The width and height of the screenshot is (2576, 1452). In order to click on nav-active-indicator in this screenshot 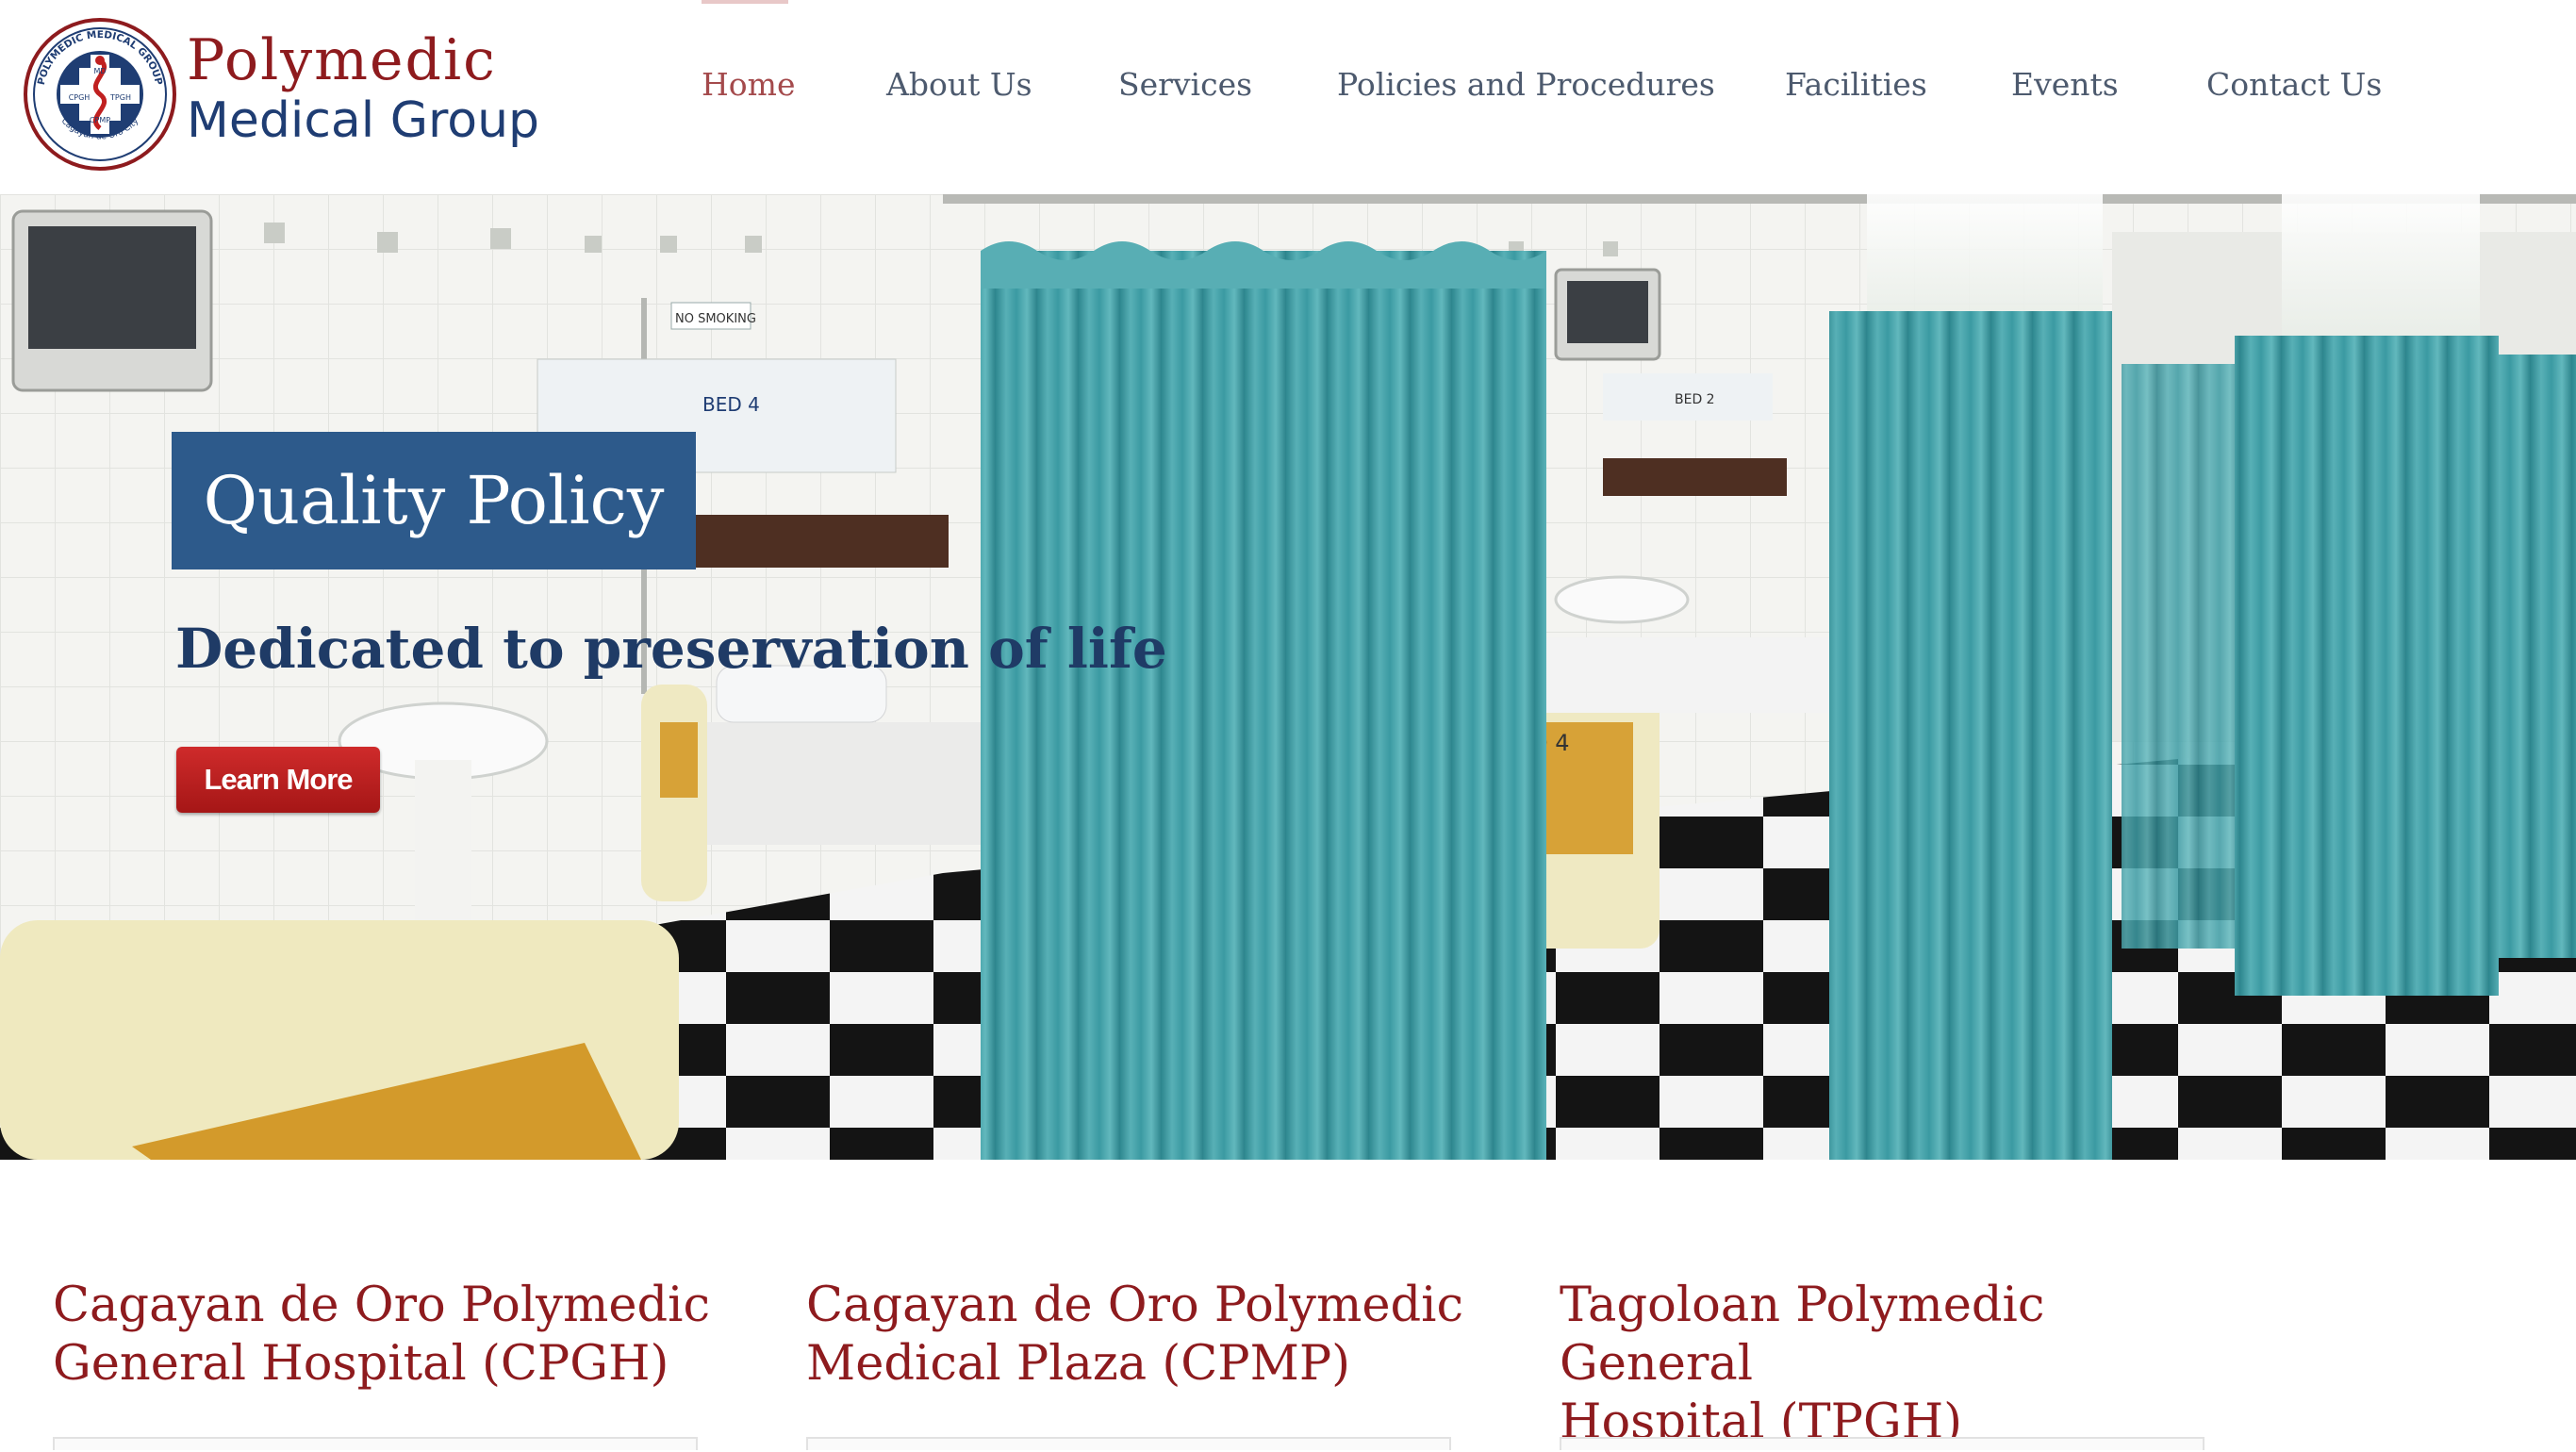, I will do `click(745, 2)`.